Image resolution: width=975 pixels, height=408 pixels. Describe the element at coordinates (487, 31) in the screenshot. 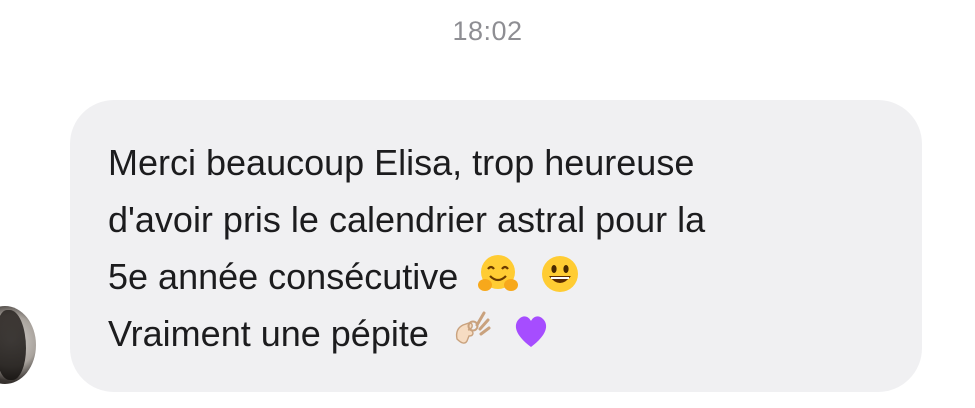

I see `message-timestamp: 18:02` at that location.